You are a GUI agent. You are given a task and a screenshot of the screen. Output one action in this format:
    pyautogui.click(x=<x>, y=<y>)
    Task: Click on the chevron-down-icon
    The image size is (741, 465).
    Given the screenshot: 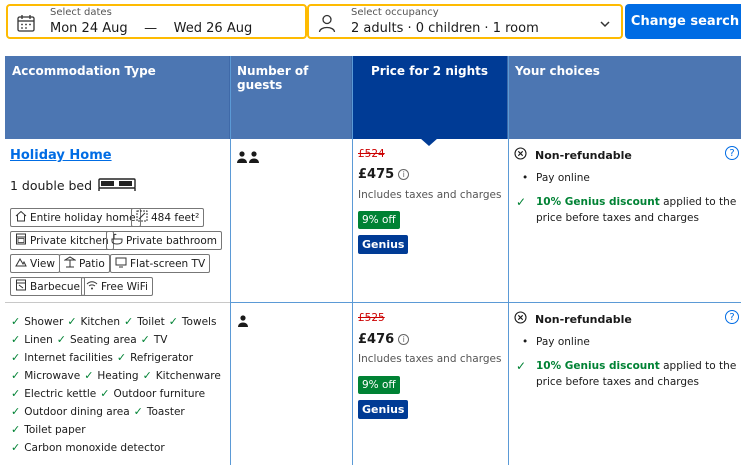 What is the action you would take?
    pyautogui.click(x=605, y=24)
    